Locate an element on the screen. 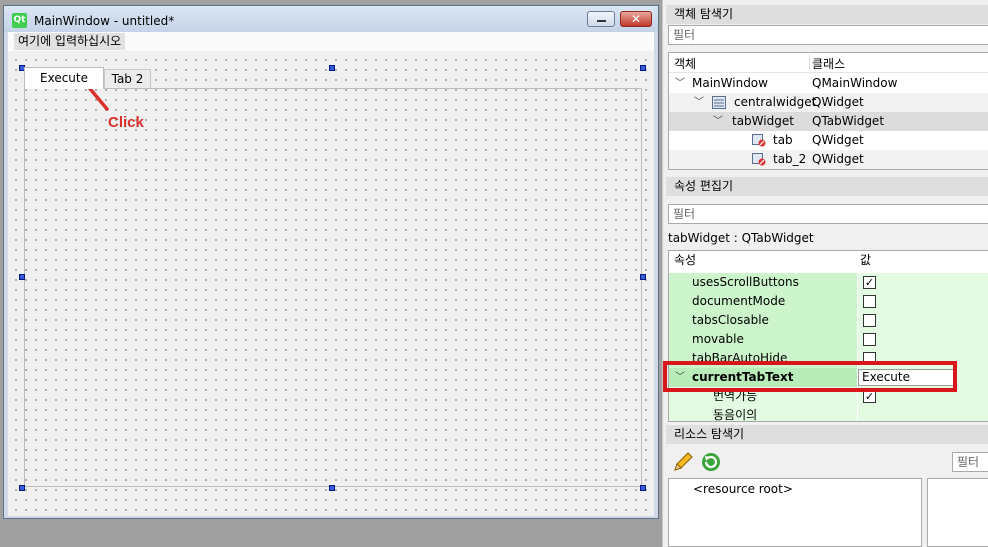  property-table-header: 속성 값 is located at coordinates (828, 260).